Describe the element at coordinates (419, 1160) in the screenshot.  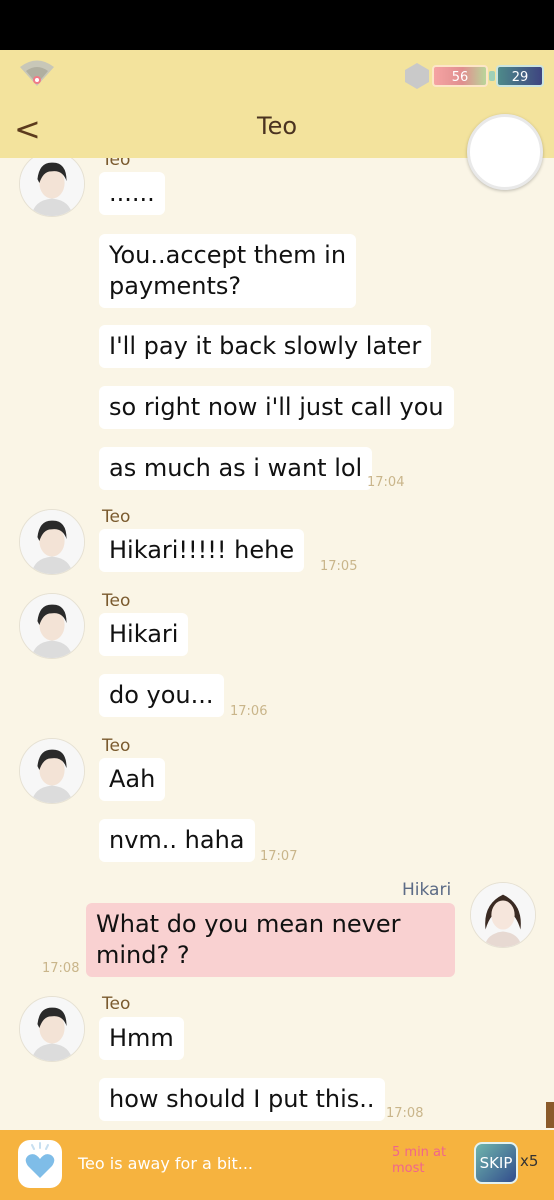
I see `wait-time-text: 5 min at most` at that location.